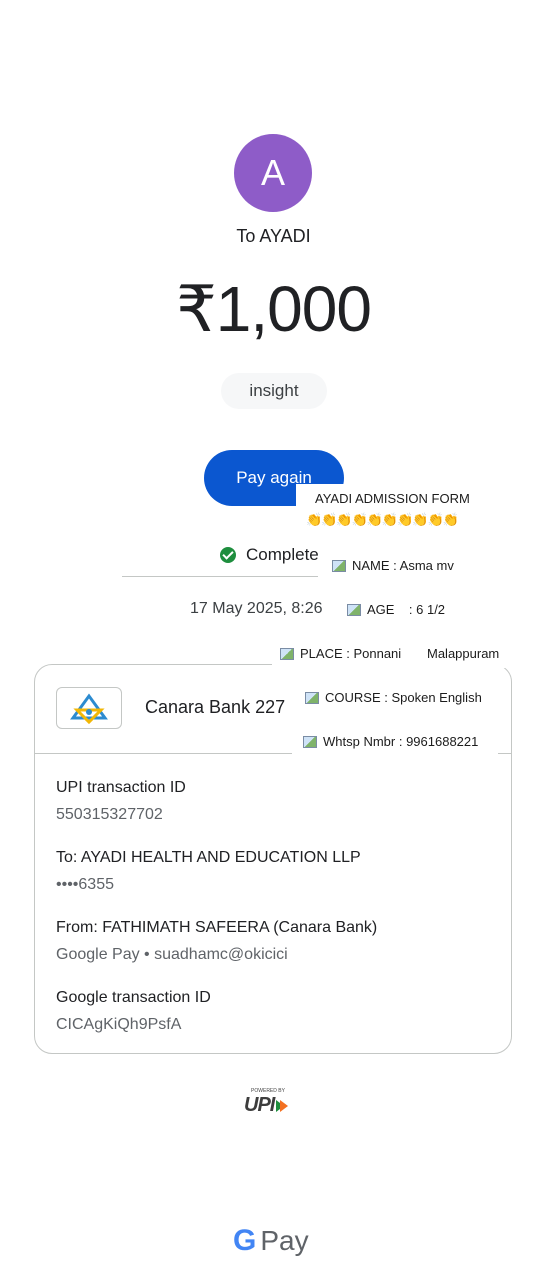 This screenshot has height=1280, width=547. What do you see at coordinates (284, 1240) in the screenshot?
I see `pay-wordmark: Pay` at bounding box center [284, 1240].